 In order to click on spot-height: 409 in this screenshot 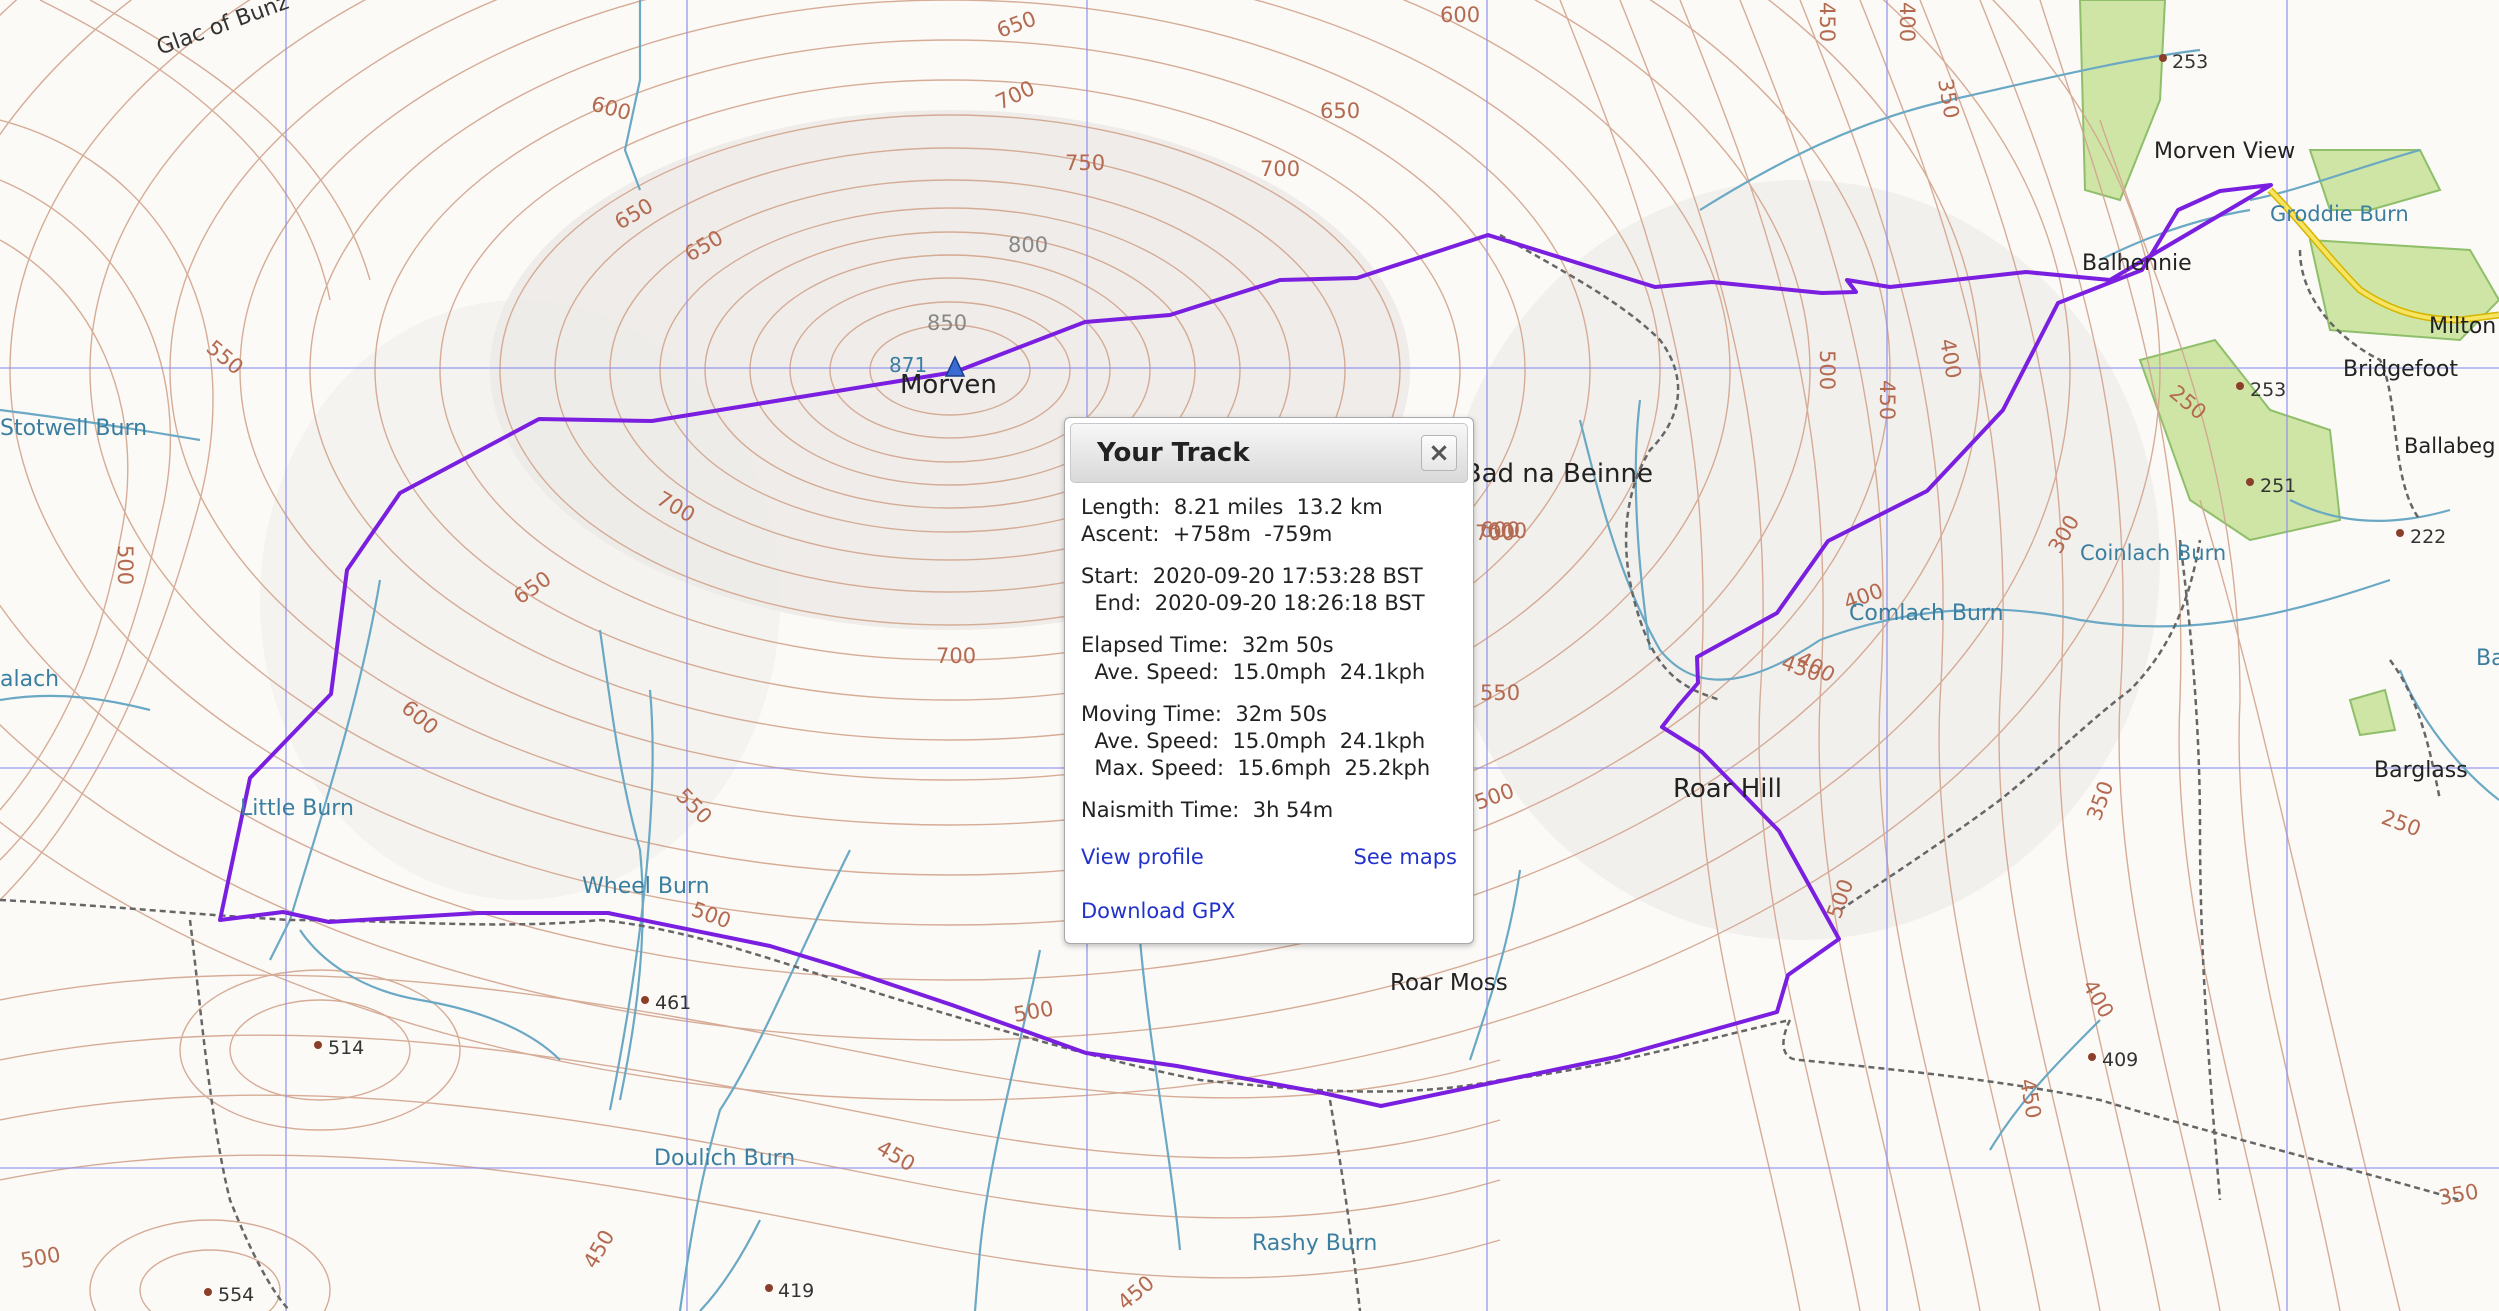, I will do `click(2120, 1060)`.